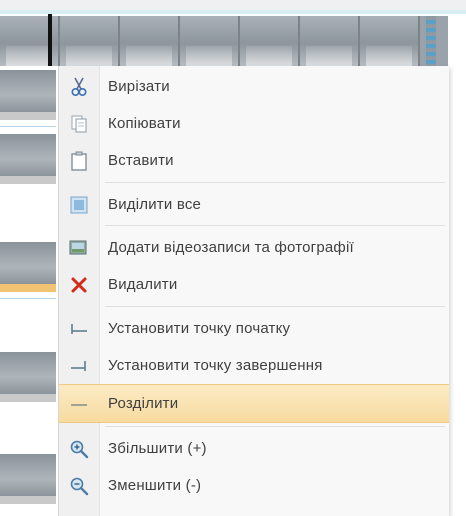 Image resolution: width=466 pixels, height=516 pixels. Describe the element at coordinates (144, 123) in the screenshot. I see `menu-item-label: Копіювати` at that location.